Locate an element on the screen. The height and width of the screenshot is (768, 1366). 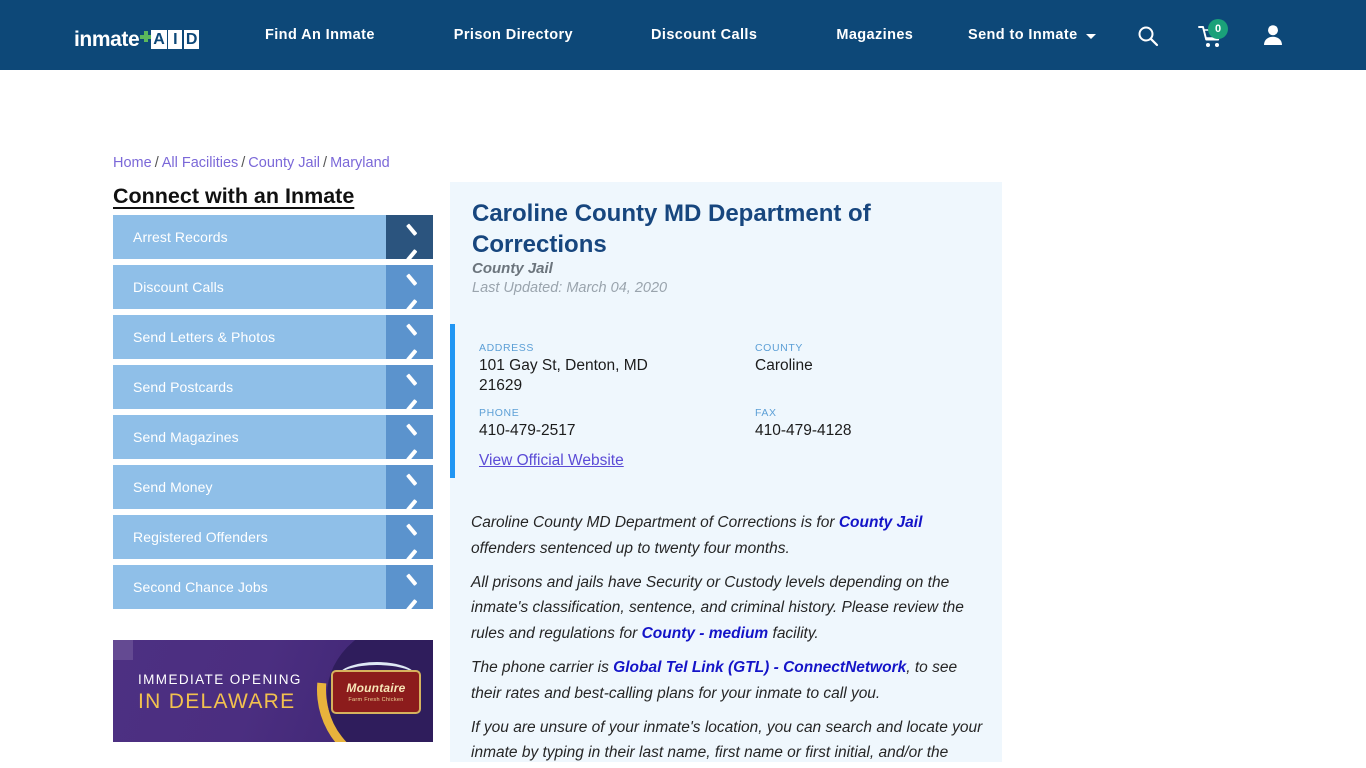
logo-aid-boxes: A I D is located at coordinates (175, 39).